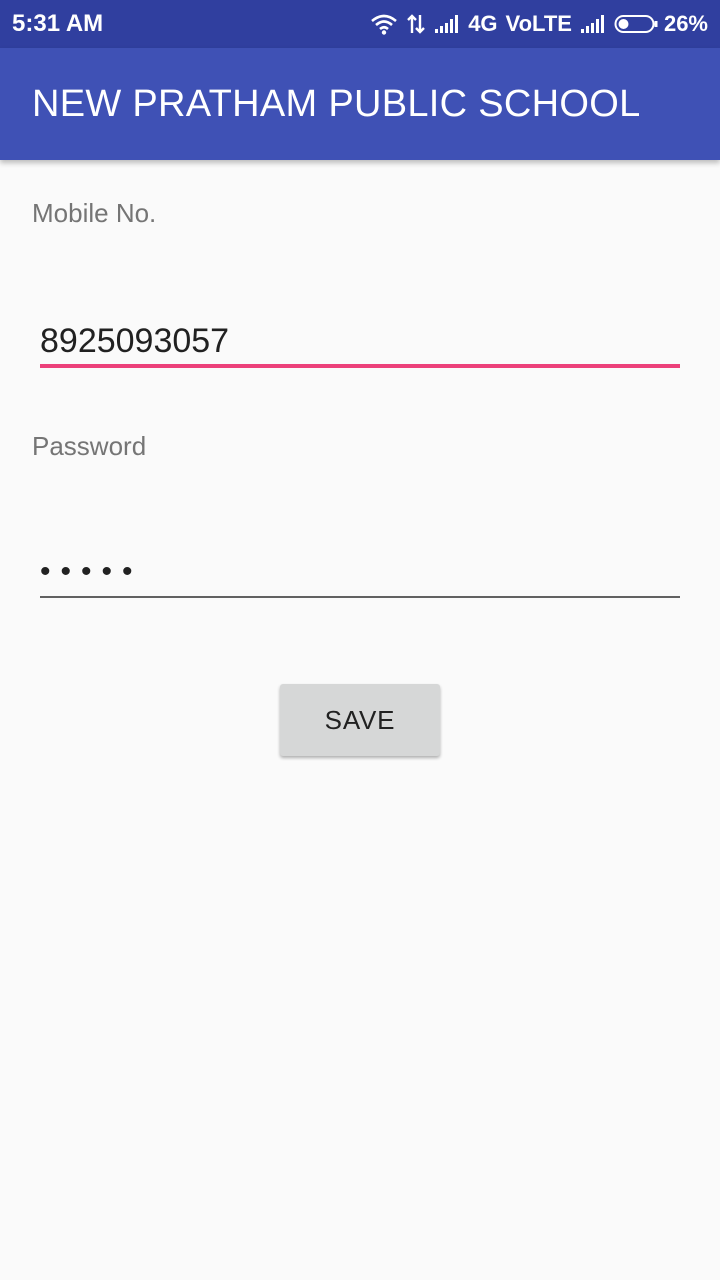 Image resolution: width=720 pixels, height=1280 pixels. I want to click on volte-label: VoLTE, so click(538, 23).